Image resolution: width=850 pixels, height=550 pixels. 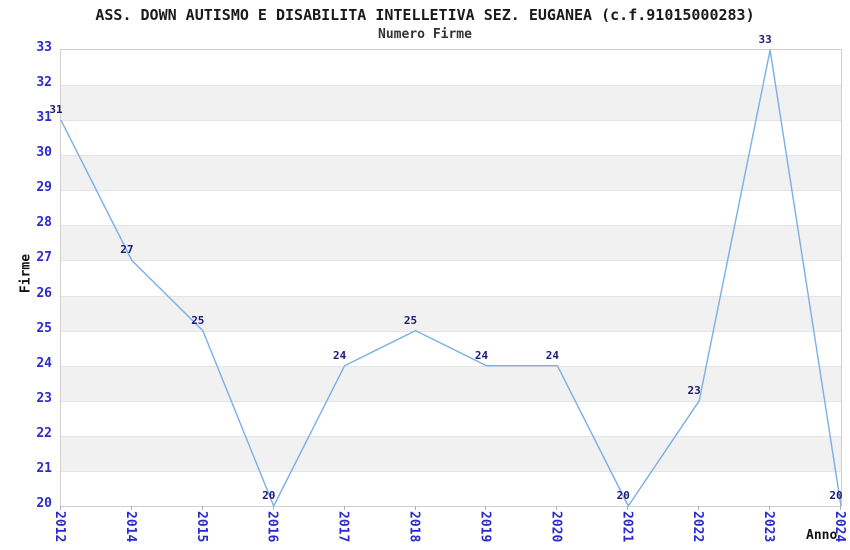 What do you see at coordinates (698, 527) in the screenshot?
I see `x-tick-label: 2022` at bounding box center [698, 527].